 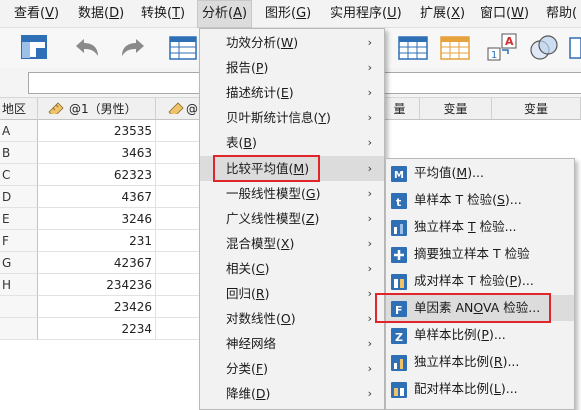 What do you see at coordinates (36, 14) in the screenshot?
I see `menu-view: 查看(V)` at bounding box center [36, 14].